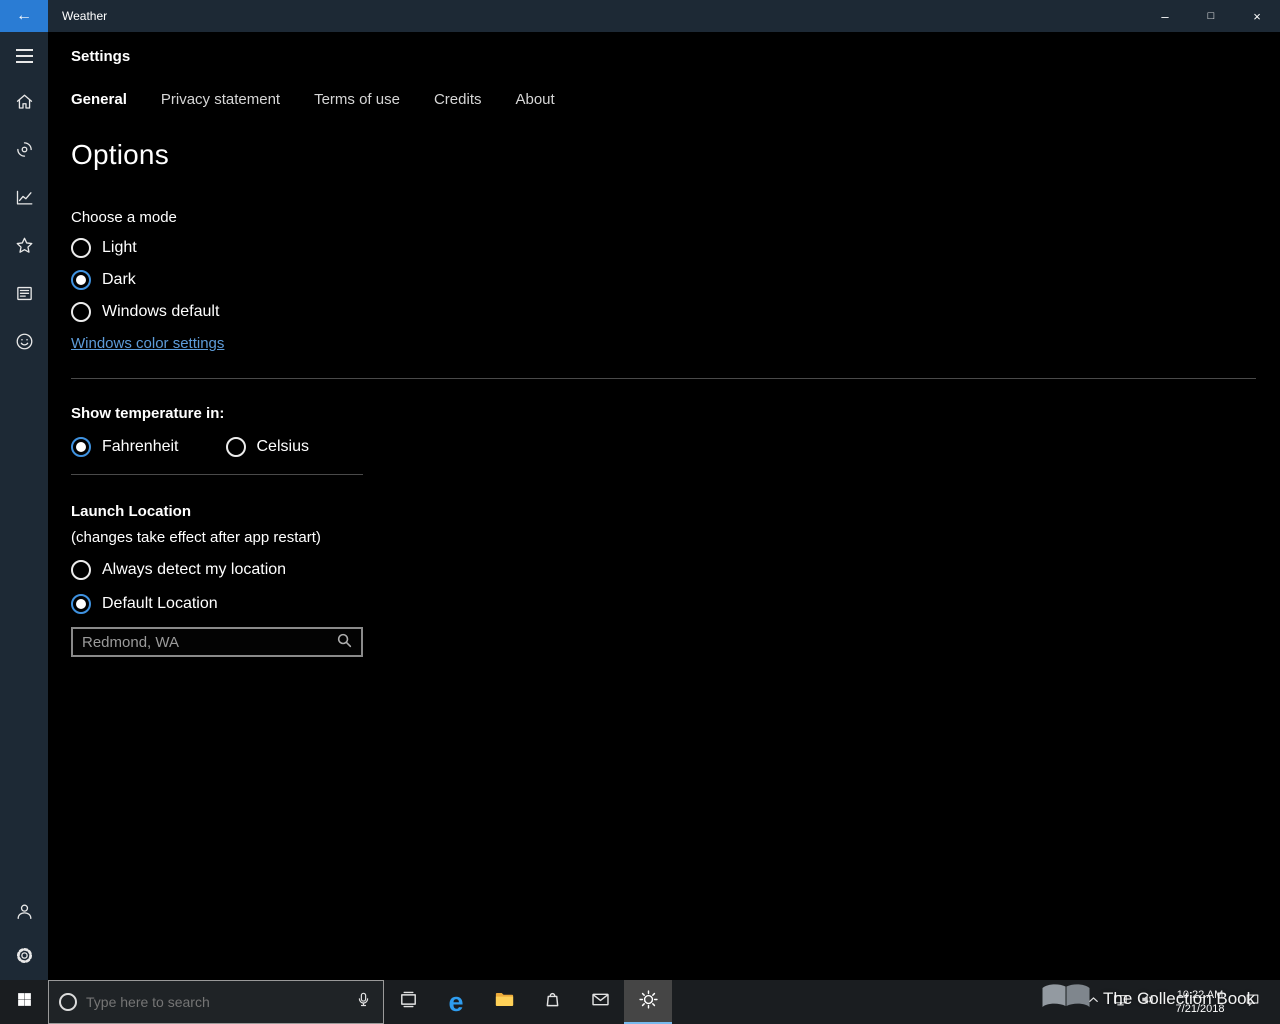  I want to click on microphone-icon, so click(363, 1002).